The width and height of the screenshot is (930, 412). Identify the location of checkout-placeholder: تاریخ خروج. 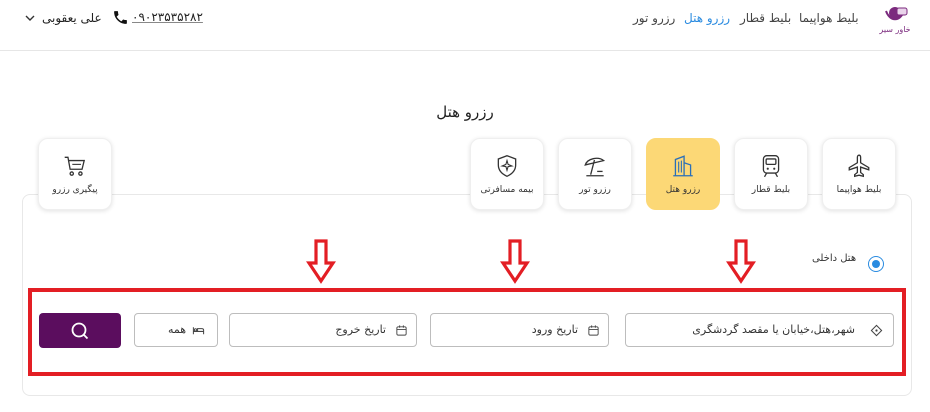
(360, 329).